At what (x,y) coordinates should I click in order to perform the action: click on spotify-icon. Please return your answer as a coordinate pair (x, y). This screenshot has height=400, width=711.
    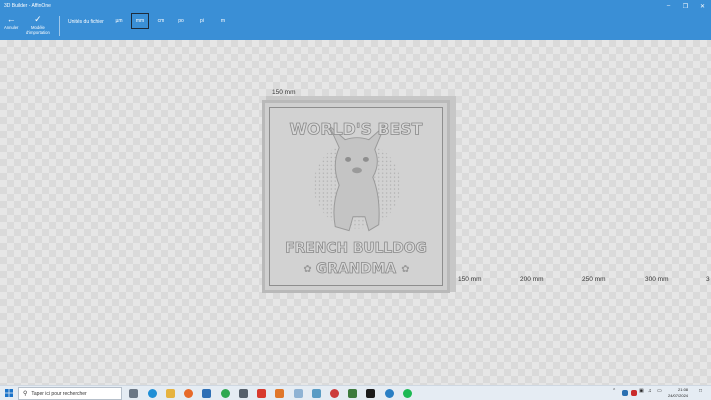
    Looking at the image, I should click on (407, 393).